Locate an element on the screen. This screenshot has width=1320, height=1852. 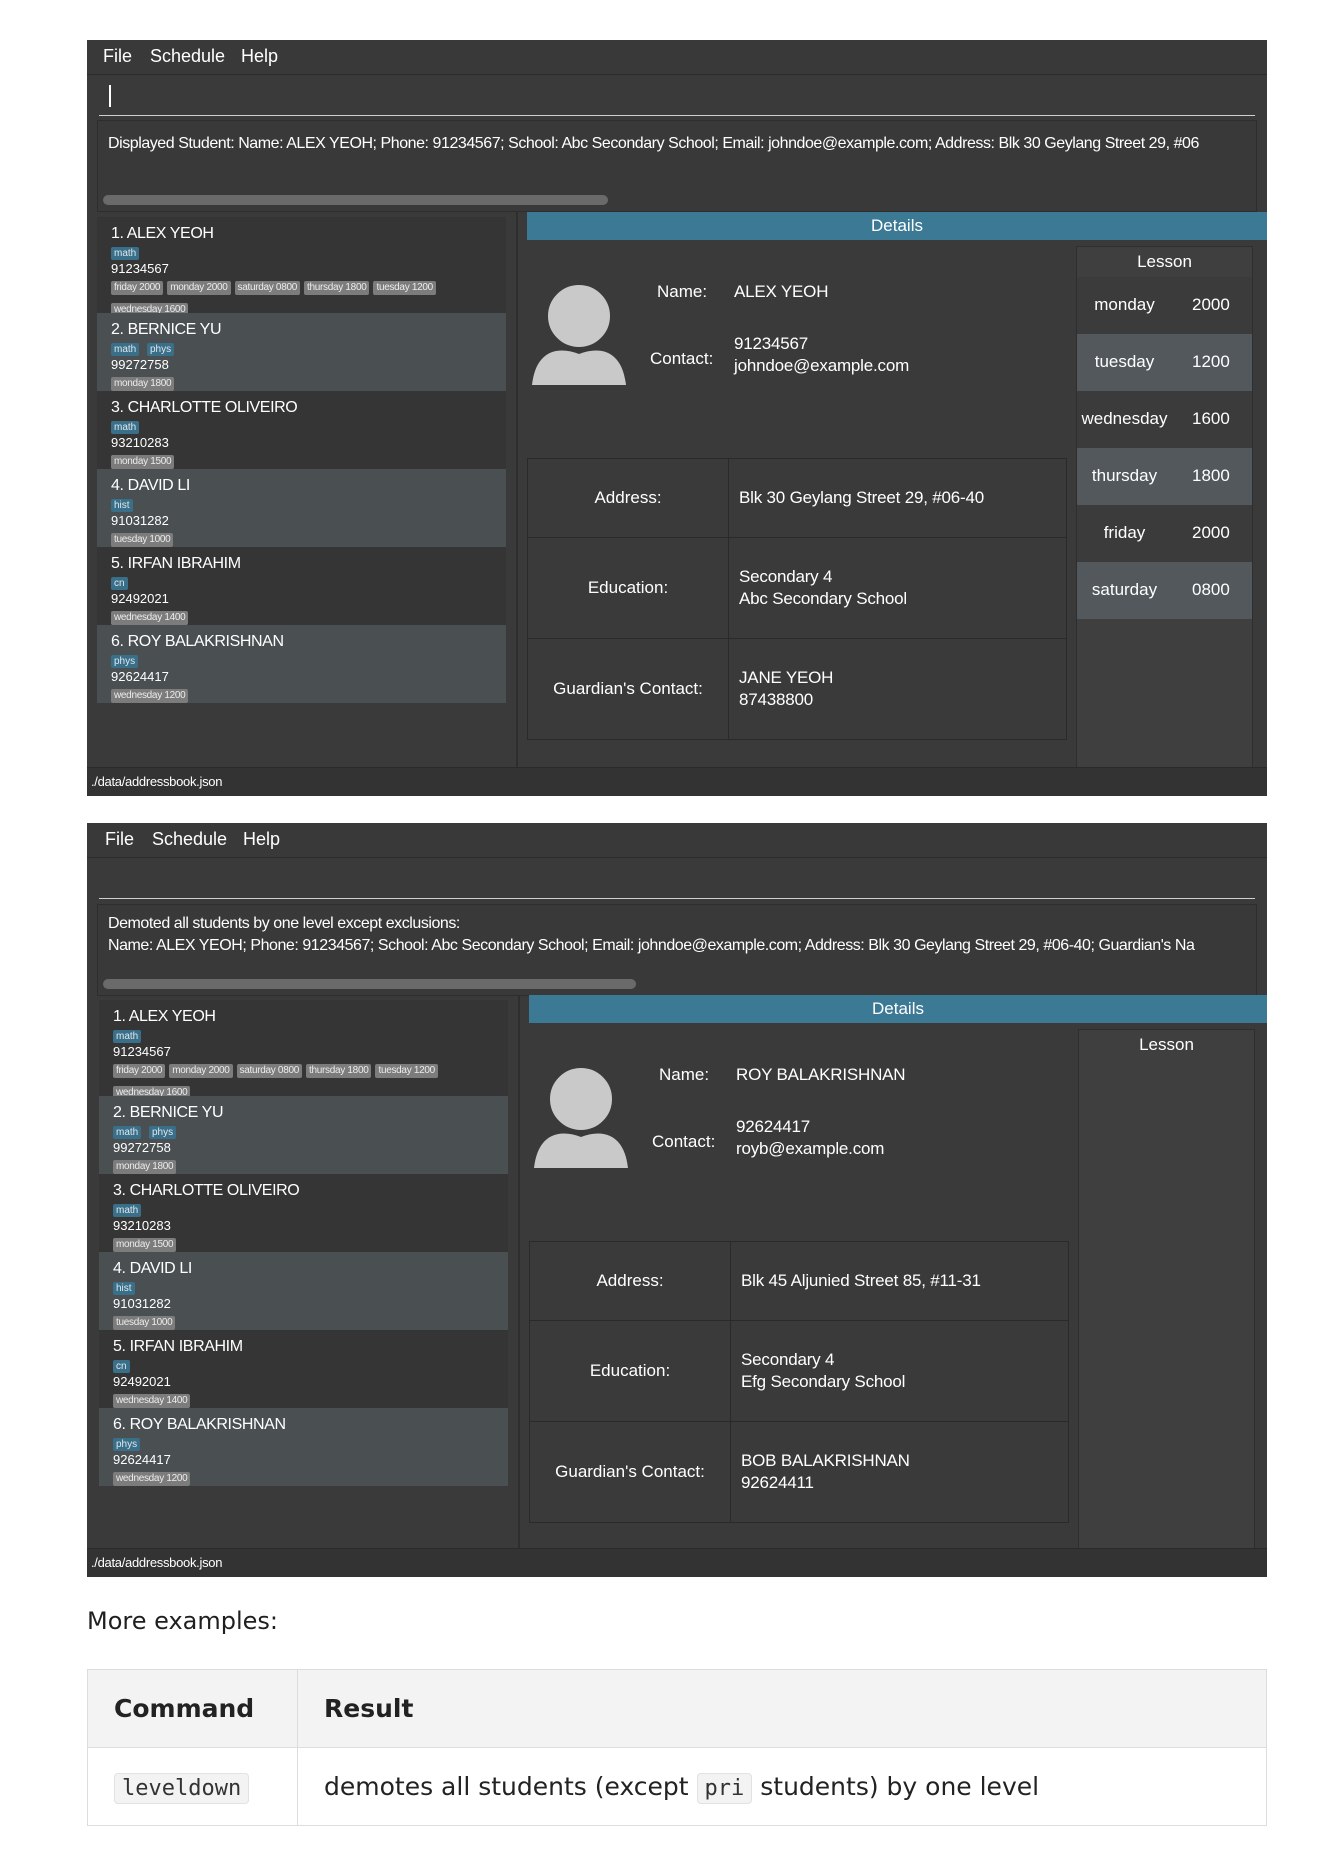
lesson-panel: Lesson is located at coordinates (1166, 1290).